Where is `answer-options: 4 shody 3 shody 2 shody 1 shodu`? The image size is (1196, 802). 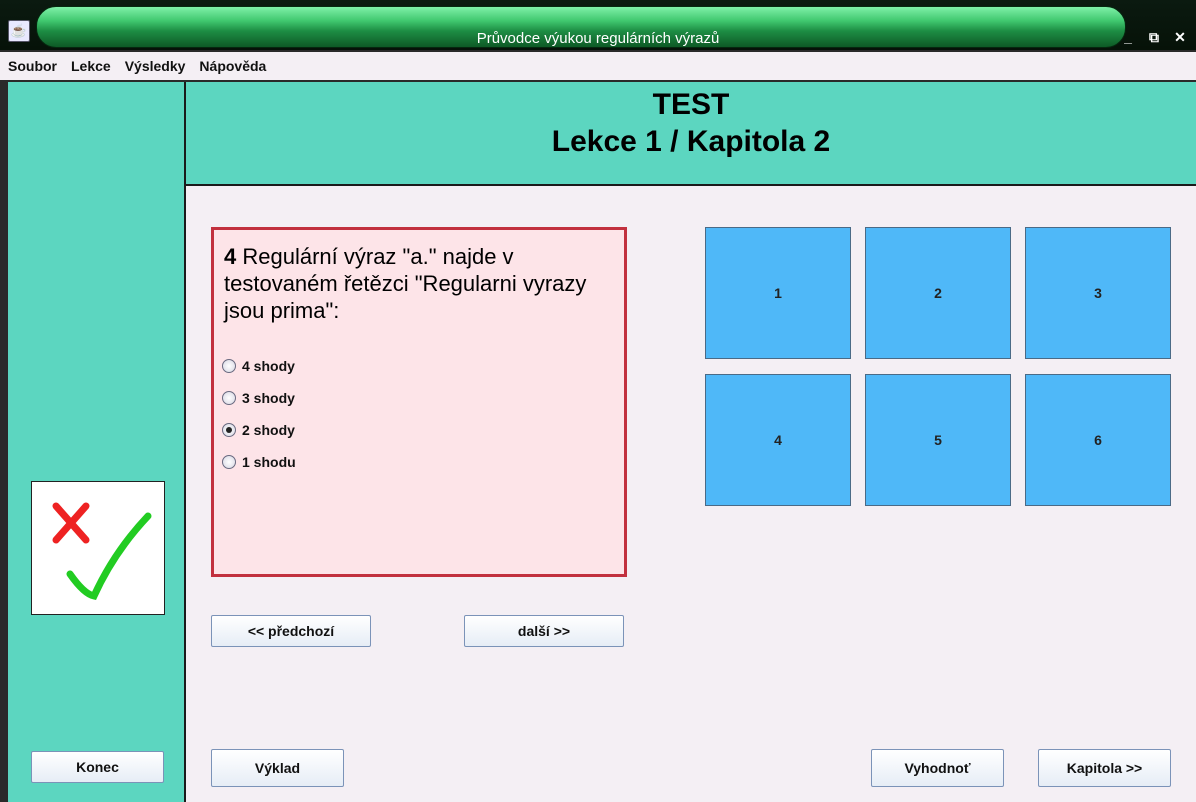
answer-options: 4 shody 3 shody 2 shody 1 shodu is located at coordinates (259, 414).